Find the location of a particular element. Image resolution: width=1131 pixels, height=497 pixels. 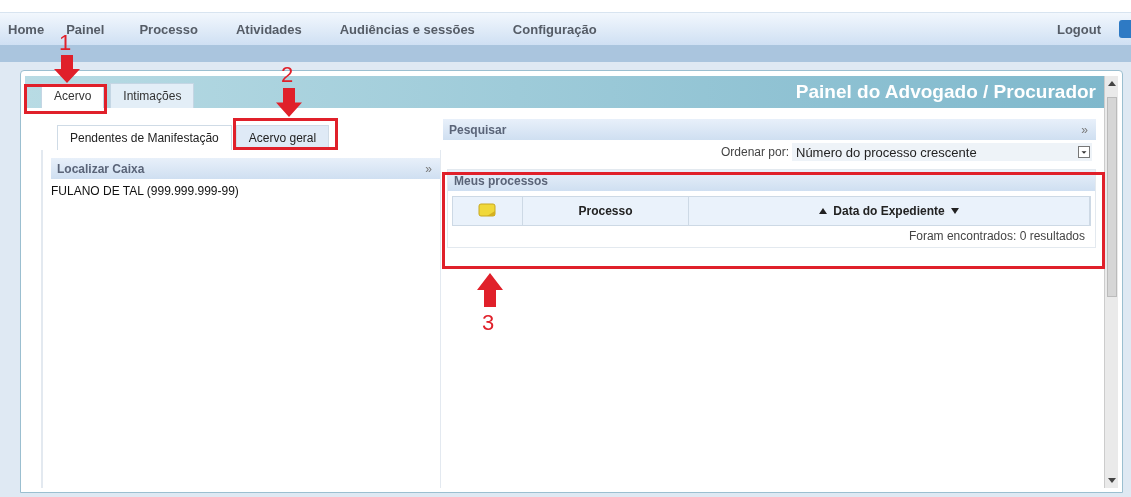

column-header: Processo is located at coordinates (606, 211).